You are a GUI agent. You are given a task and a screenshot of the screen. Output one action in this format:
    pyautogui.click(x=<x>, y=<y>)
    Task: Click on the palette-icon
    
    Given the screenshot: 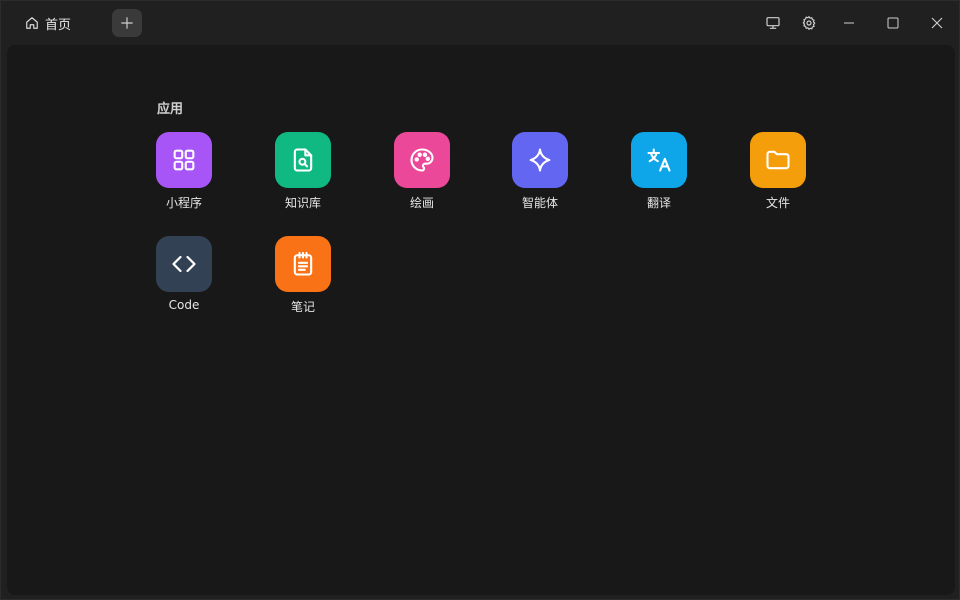 What is the action you would take?
    pyautogui.click(x=422, y=160)
    